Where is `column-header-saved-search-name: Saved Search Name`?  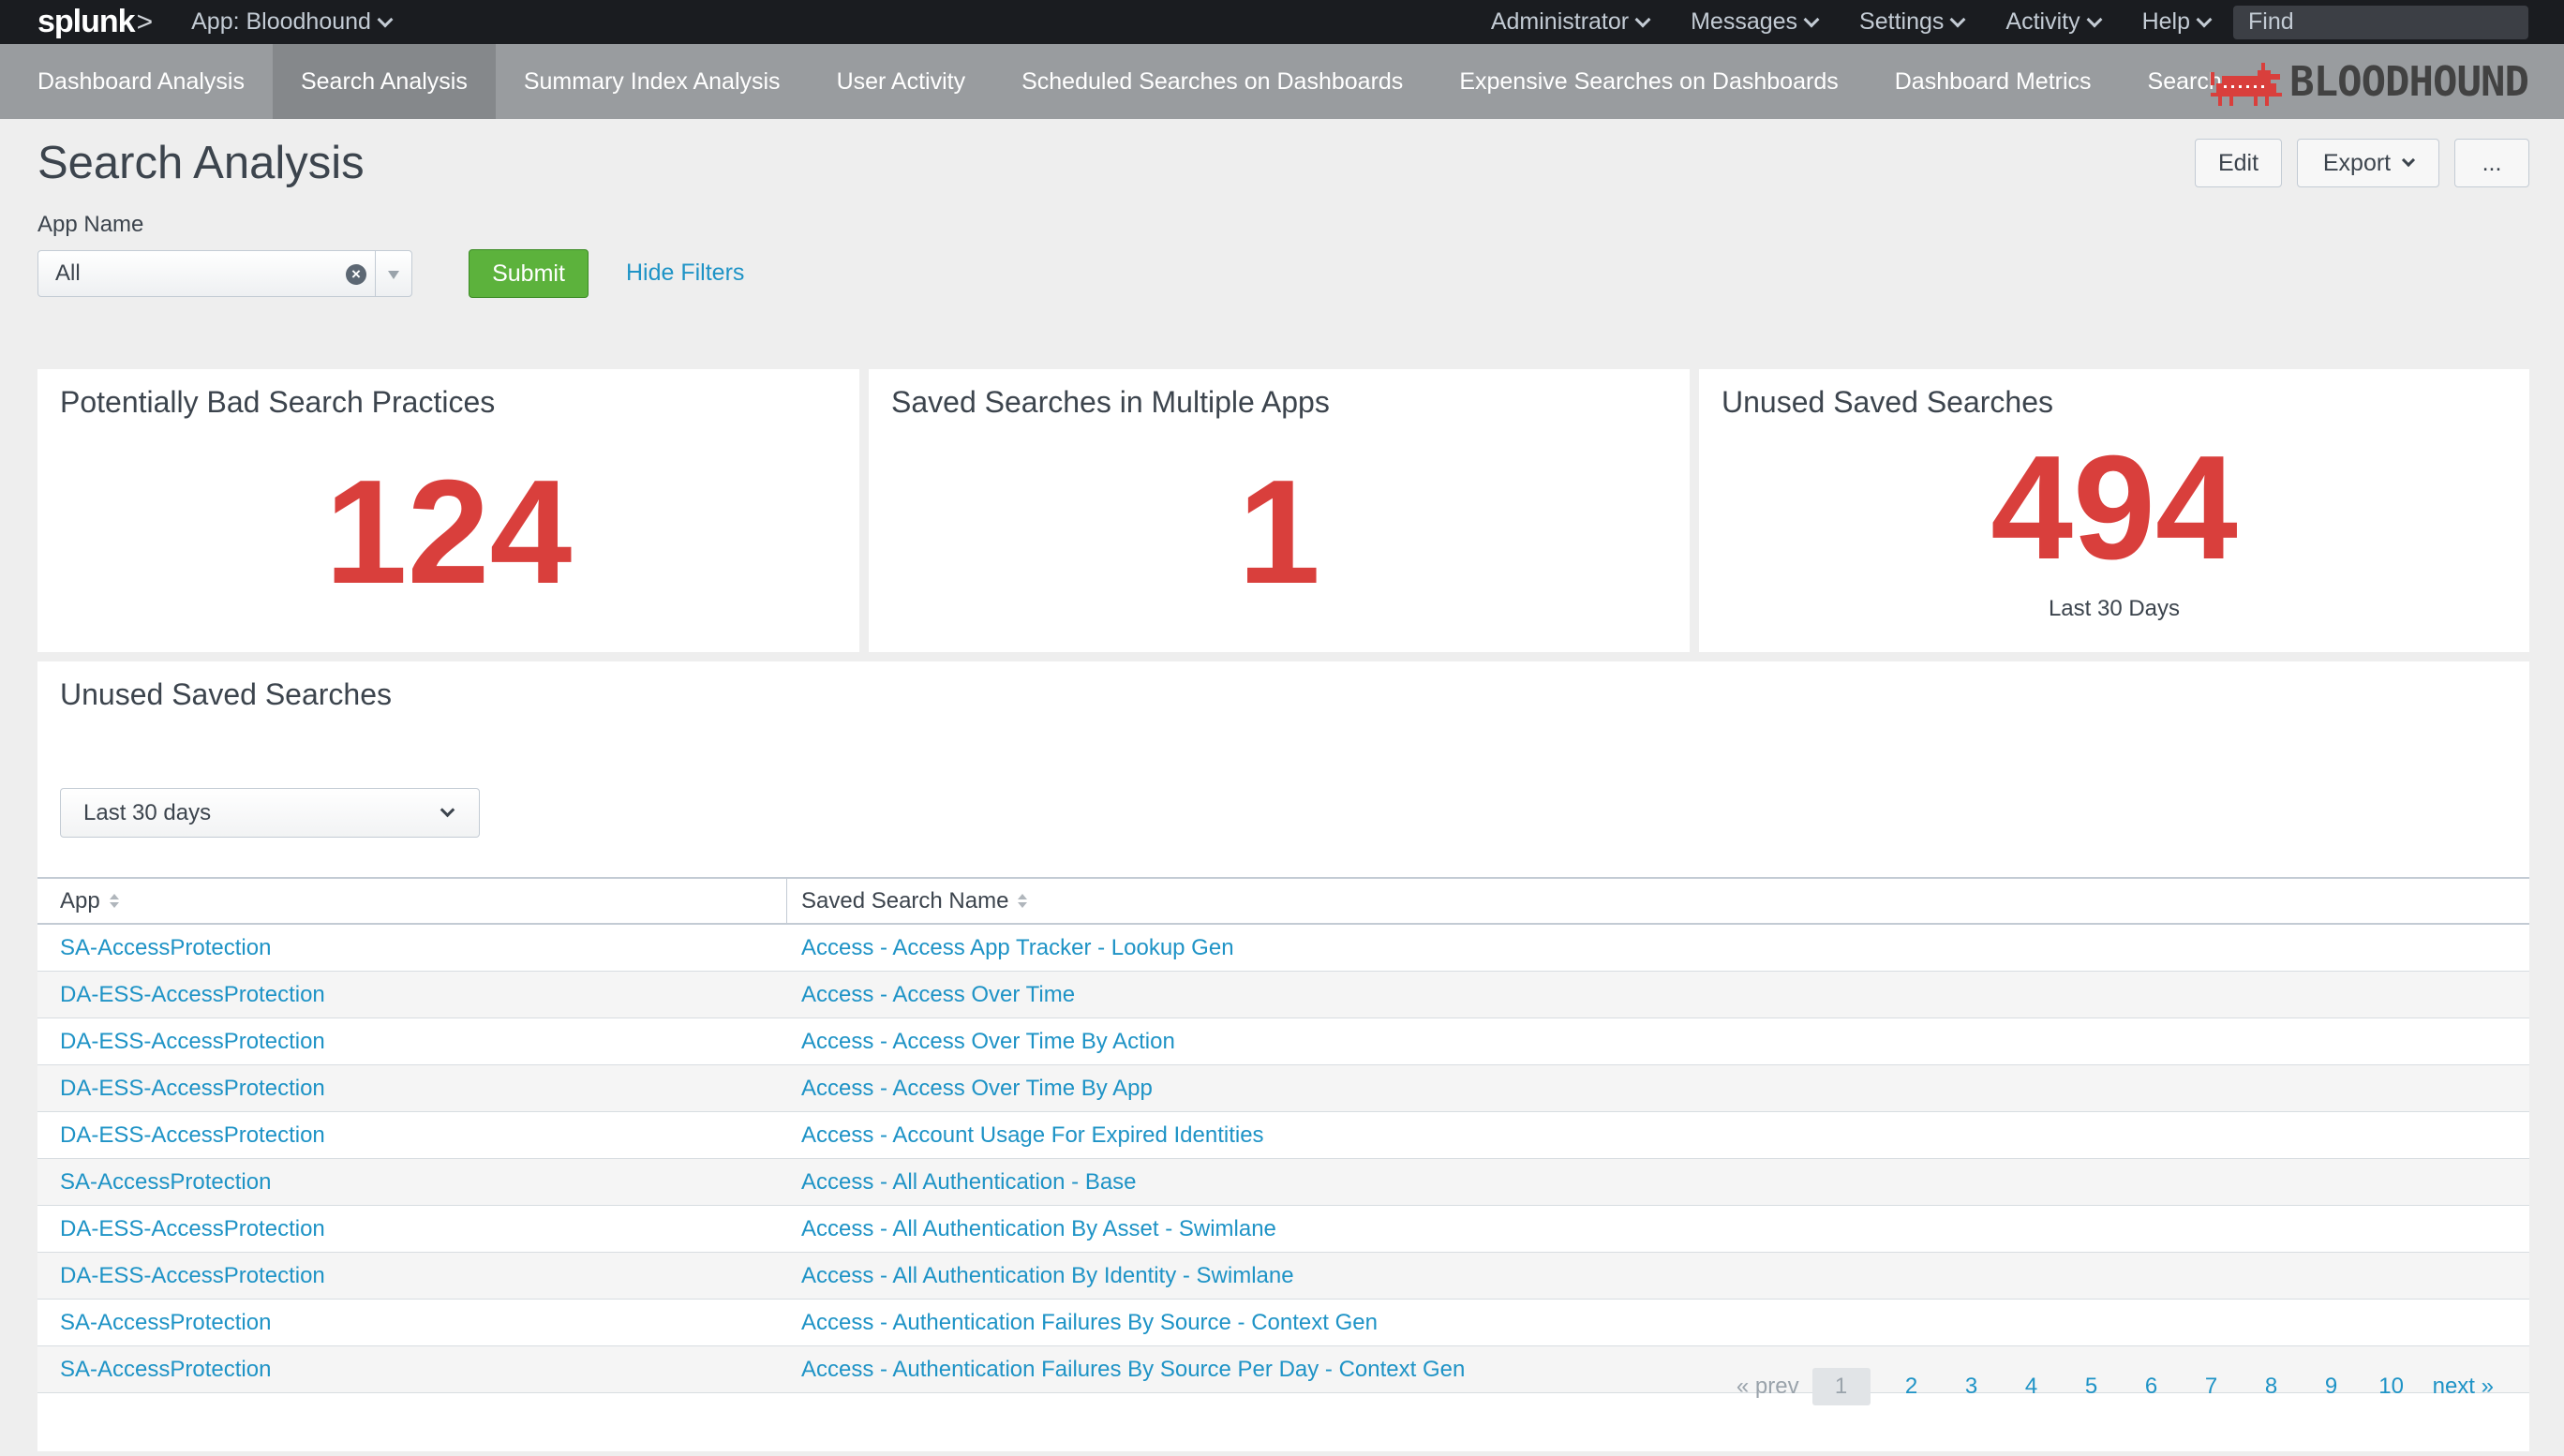
column-header-saved-search-name: Saved Search Name is located at coordinates (1658, 901).